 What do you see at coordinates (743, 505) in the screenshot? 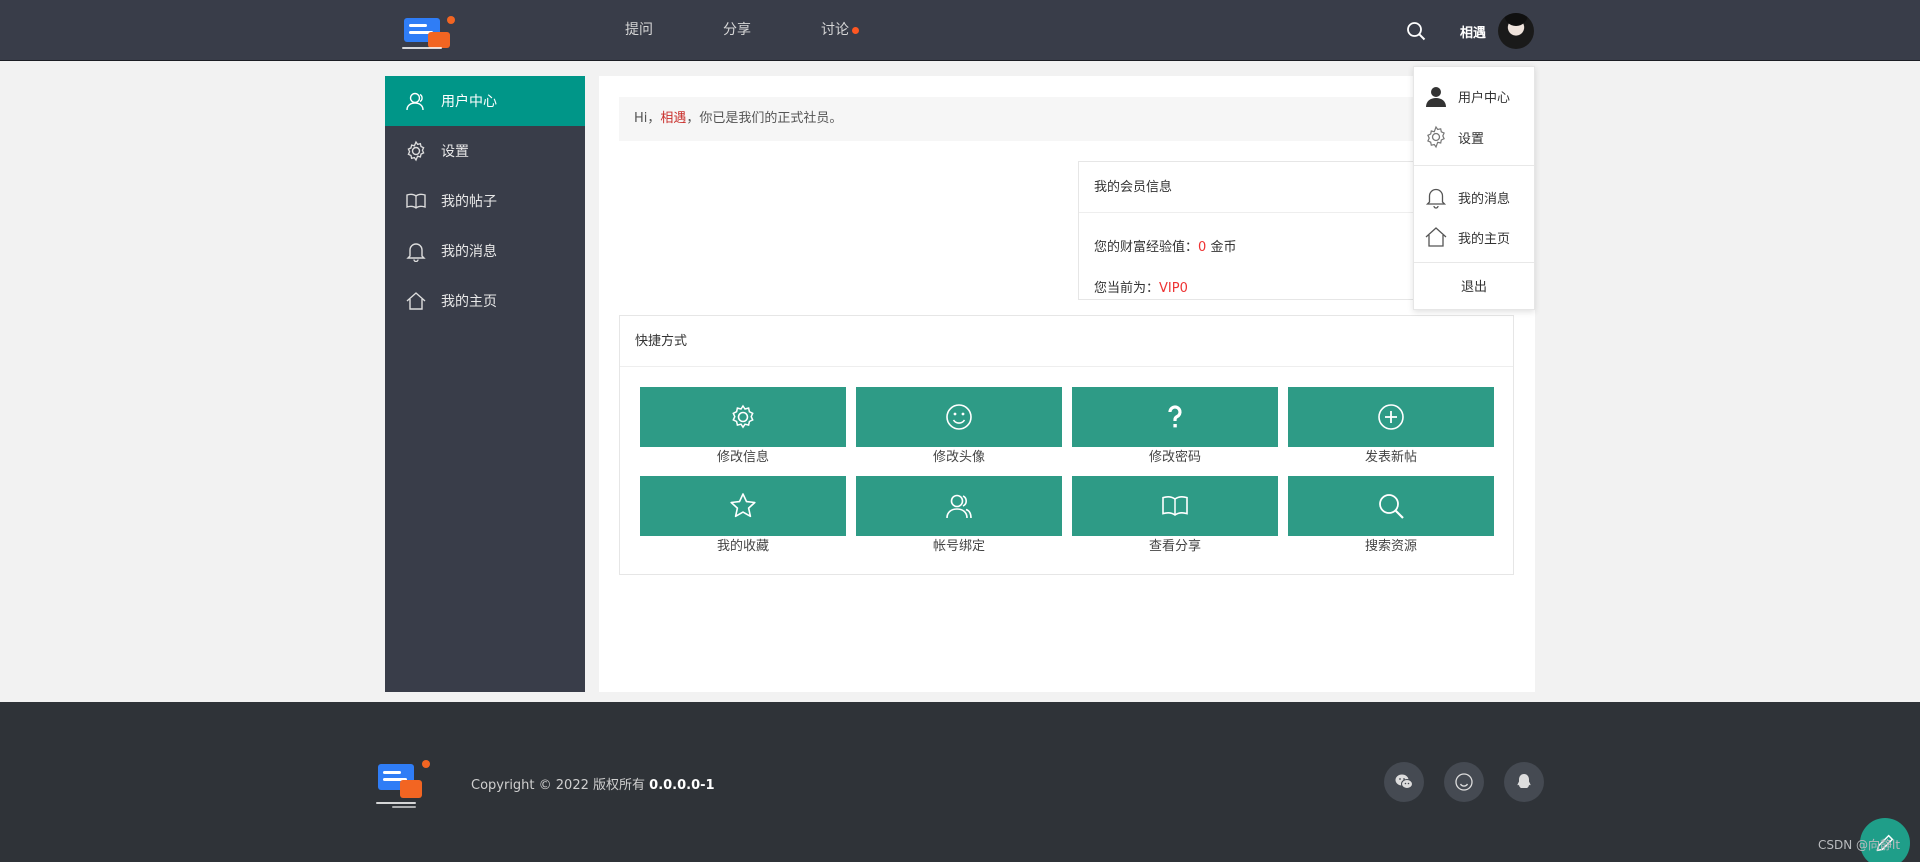
I see `star-icon` at bounding box center [743, 505].